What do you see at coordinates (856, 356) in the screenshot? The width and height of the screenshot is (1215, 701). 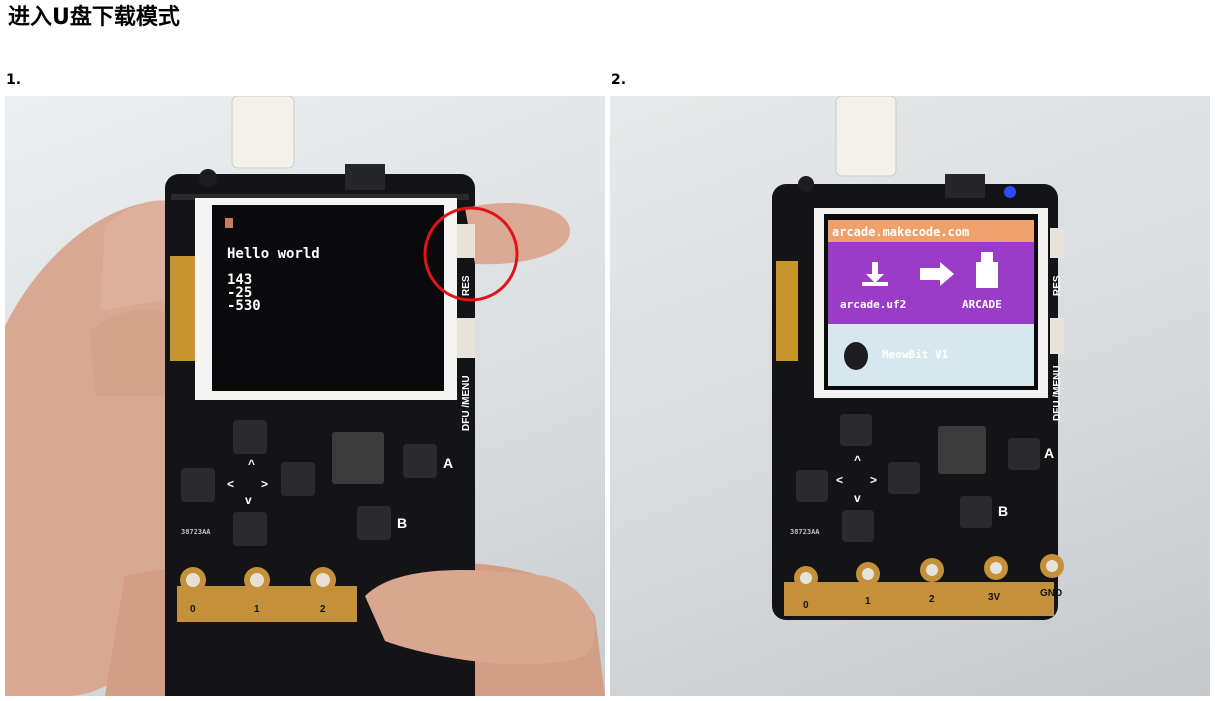 I see `cat-icon` at bounding box center [856, 356].